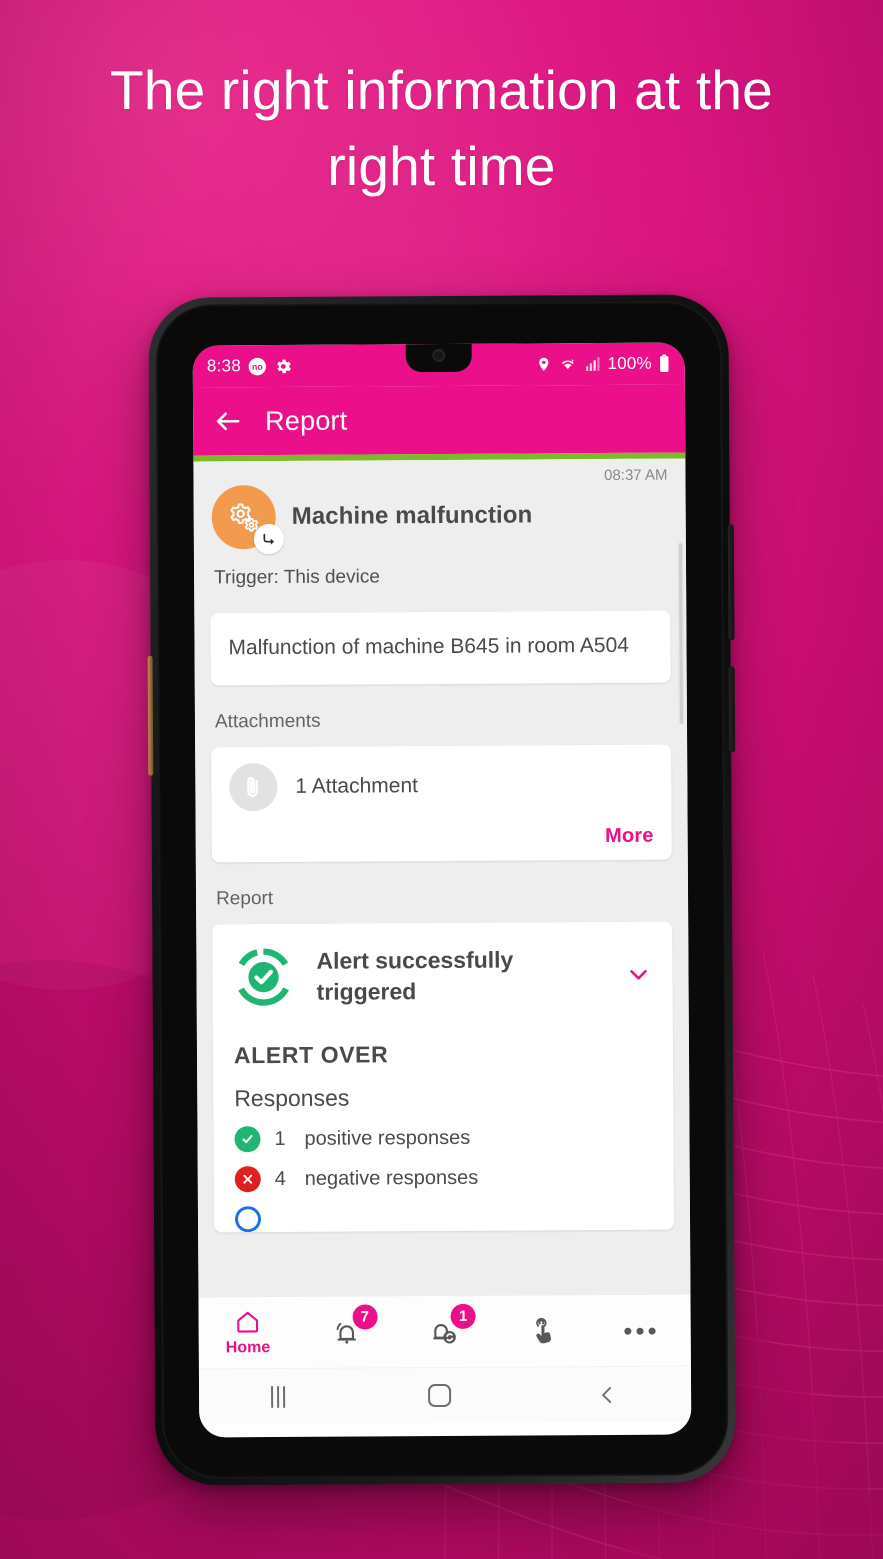 Image resolution: width=883 pixels, height=1559 pixels. I want to click on avatar-badge, so click(268, 539).